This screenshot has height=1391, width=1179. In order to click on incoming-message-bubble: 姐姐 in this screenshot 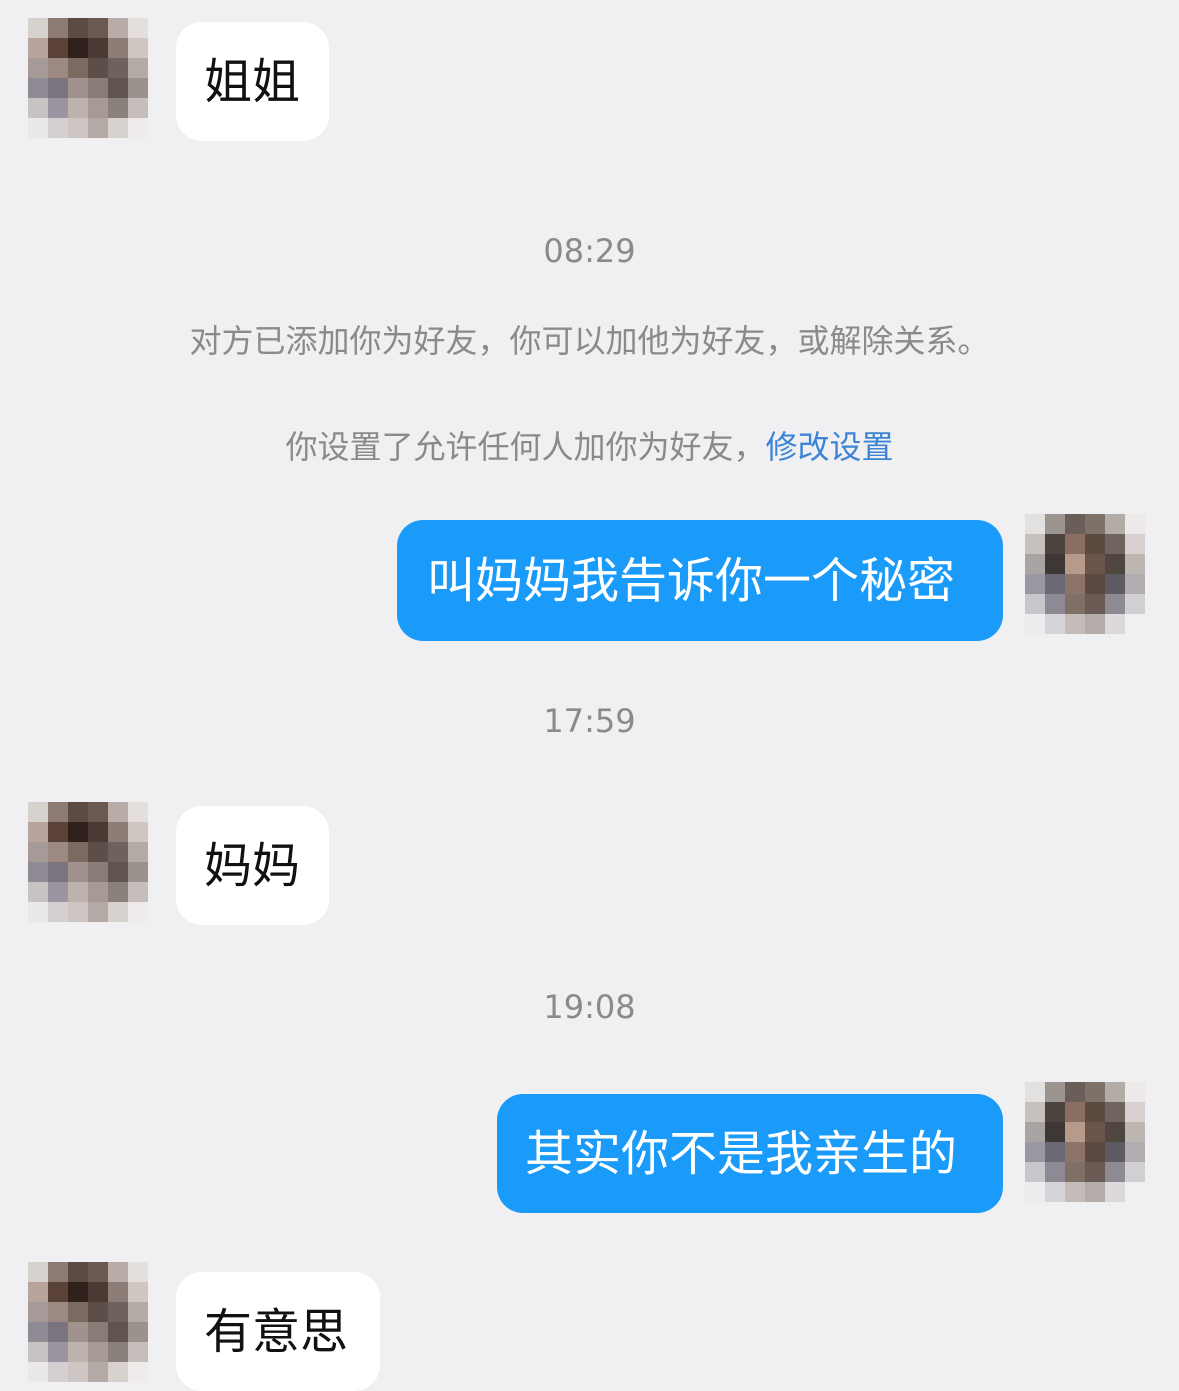, I will do `click(252, 81)`.